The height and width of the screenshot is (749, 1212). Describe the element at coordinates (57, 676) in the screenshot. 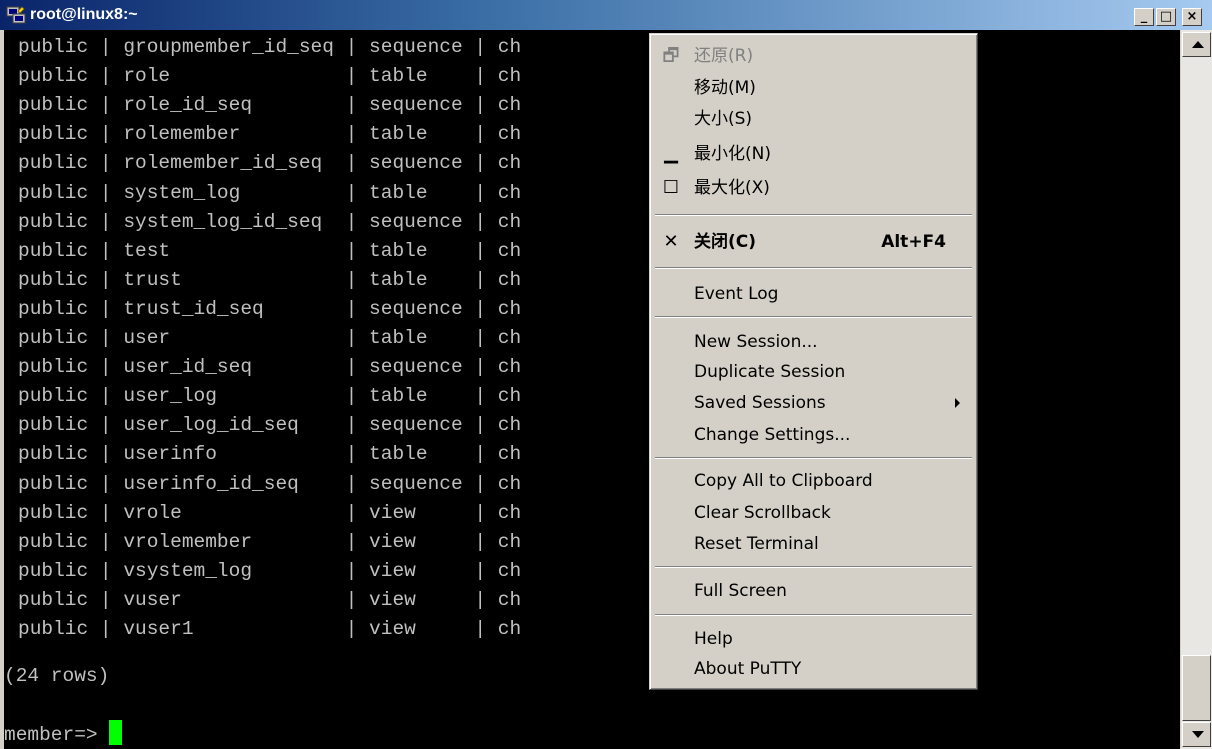

I see `row-count-line: (24 rows)` at that location.